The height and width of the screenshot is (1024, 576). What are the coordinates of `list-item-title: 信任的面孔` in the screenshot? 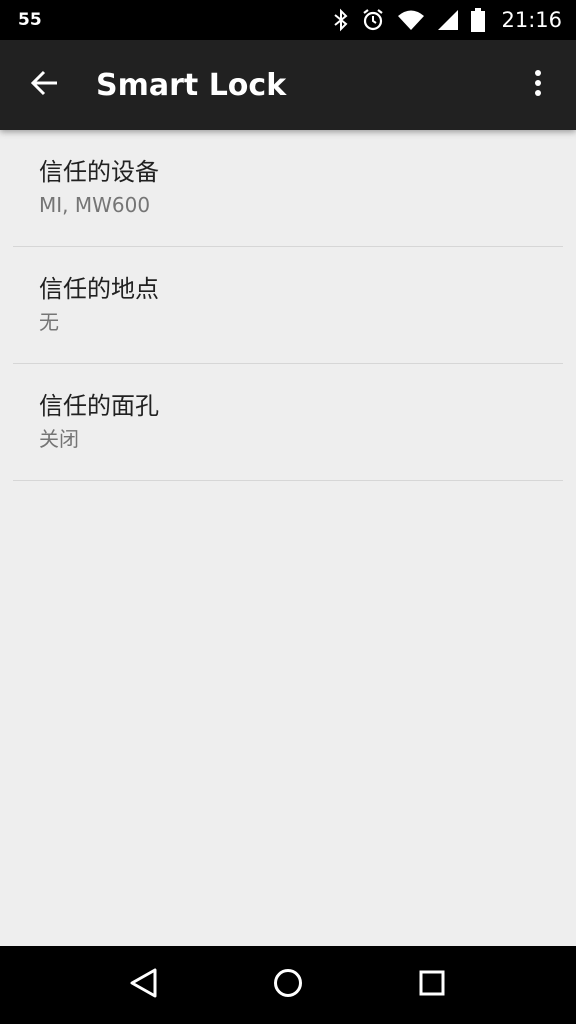 It's located at (99, 406).